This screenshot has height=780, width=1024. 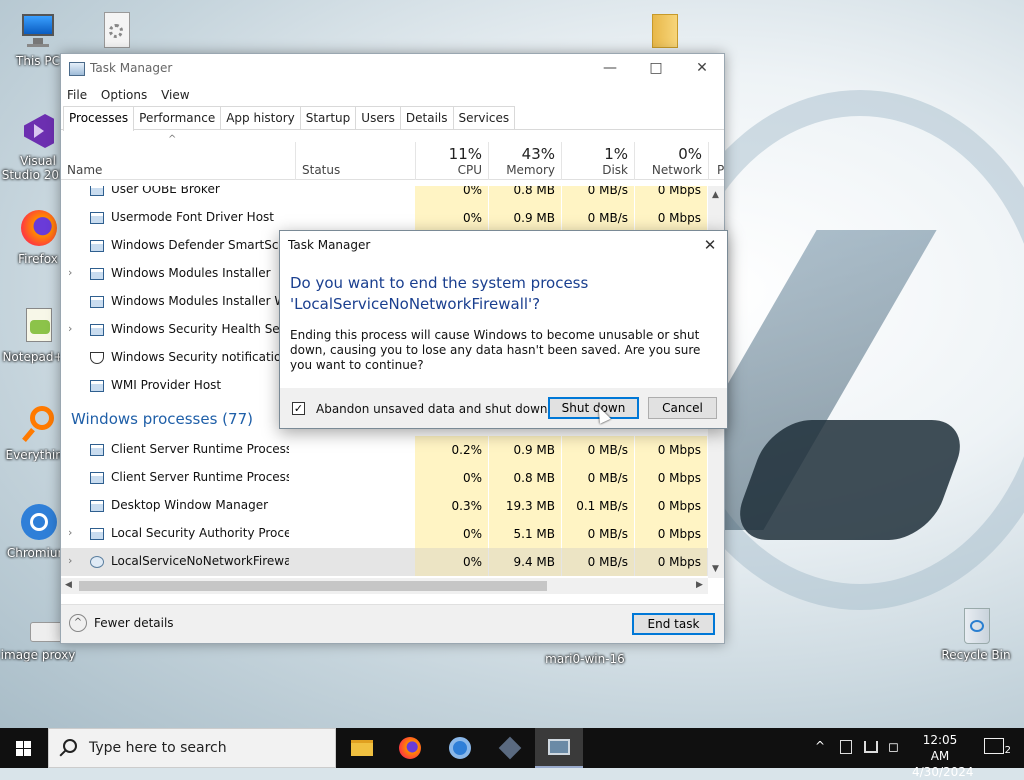 What do you see at coordinates (716, 161) in the screenshot?
I see `column-power: P` at bounding box center [716, 161].